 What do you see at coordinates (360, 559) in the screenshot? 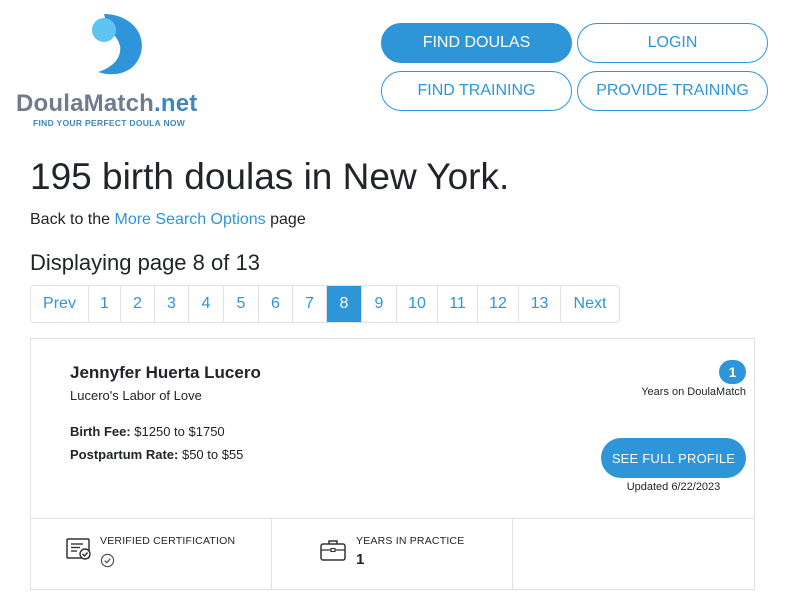
I see `years-in-practice-value: 1` at bounding box center [360, 559].